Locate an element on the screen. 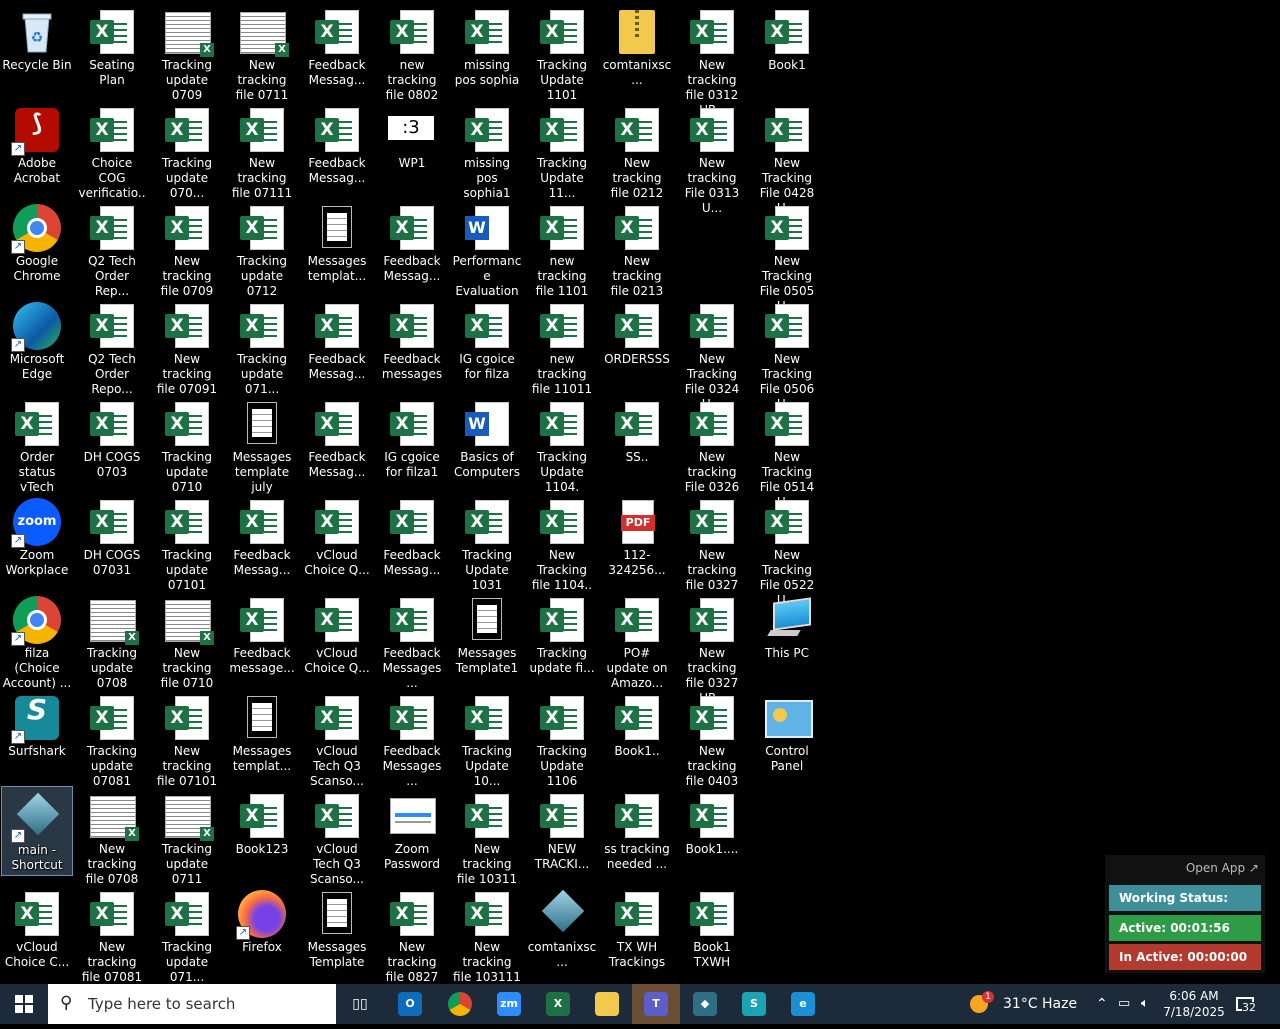 This screenshot has width=1280, height=1029. desktop-icon: X Tracking Update 1031 is located at coordinates (487, 542).